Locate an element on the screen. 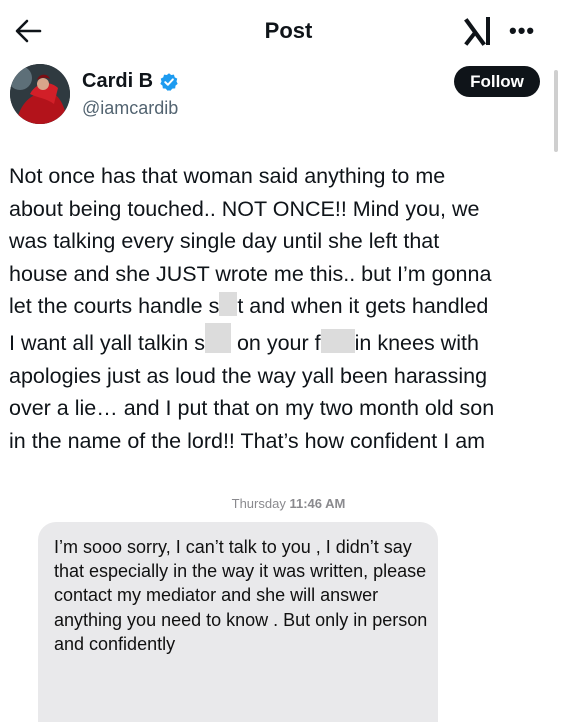  author-name-row: Cardi B is located at coordinates (130, 81).